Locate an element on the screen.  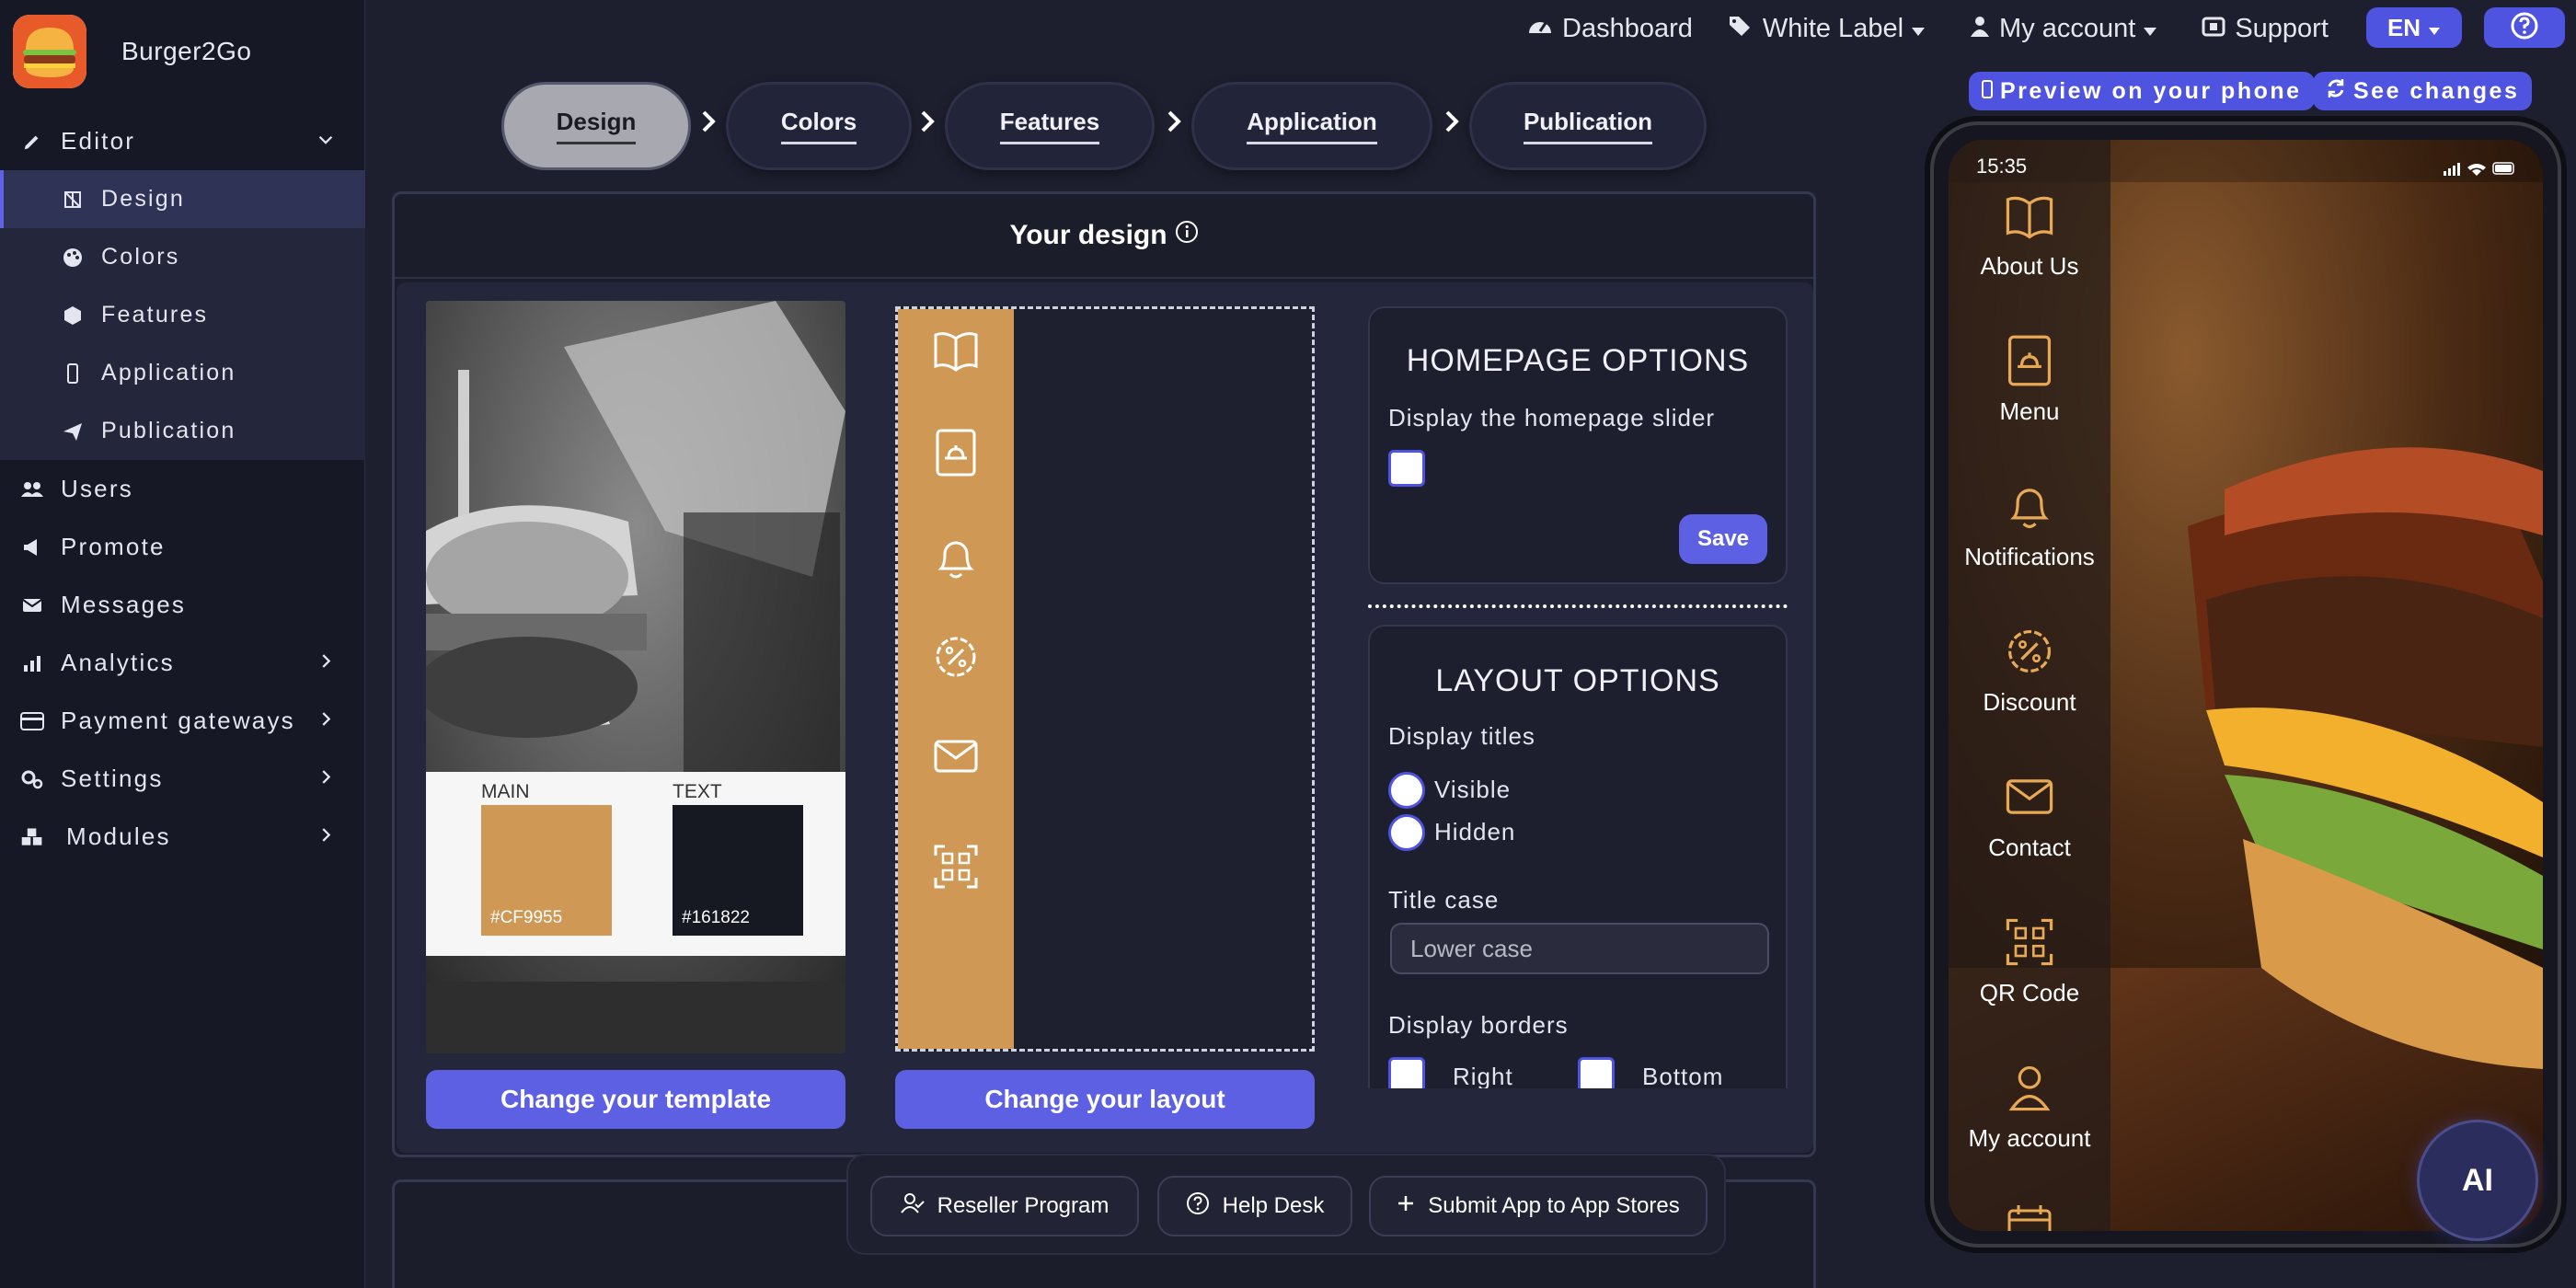
design-icon is located at coordinates (73, 200).